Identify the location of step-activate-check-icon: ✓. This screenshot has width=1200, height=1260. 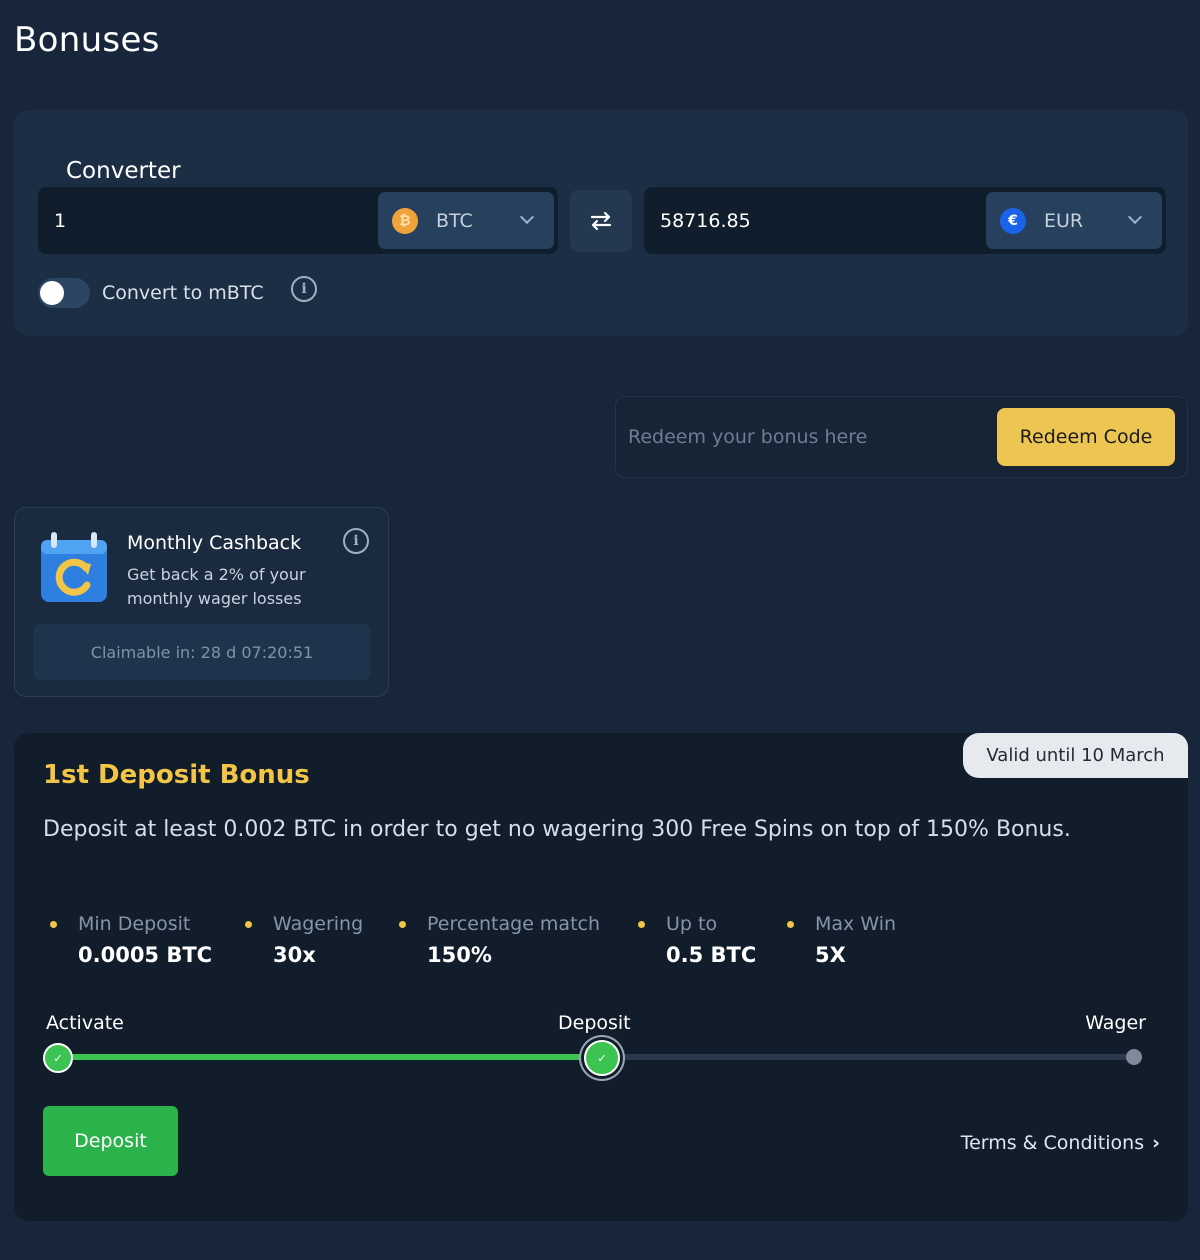
(58, 1058).